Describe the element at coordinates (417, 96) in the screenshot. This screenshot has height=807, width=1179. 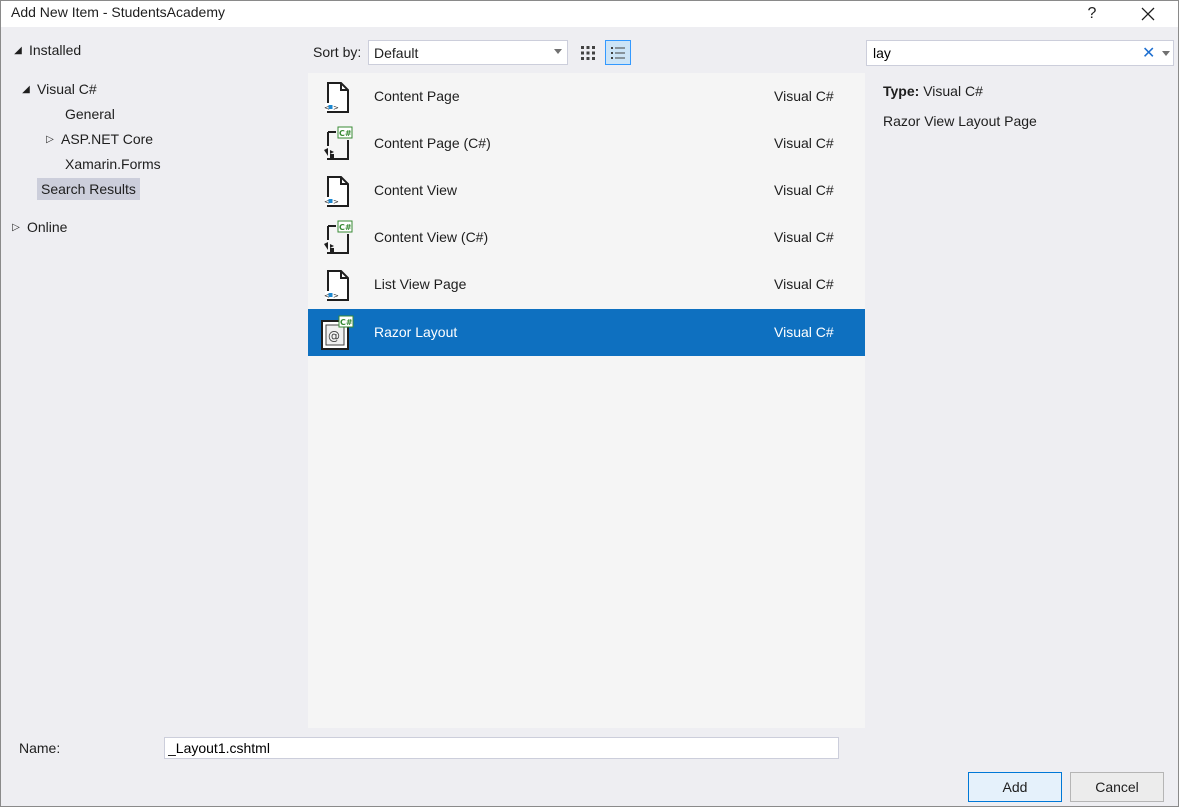
I see `template-name: Content Page` at that location.